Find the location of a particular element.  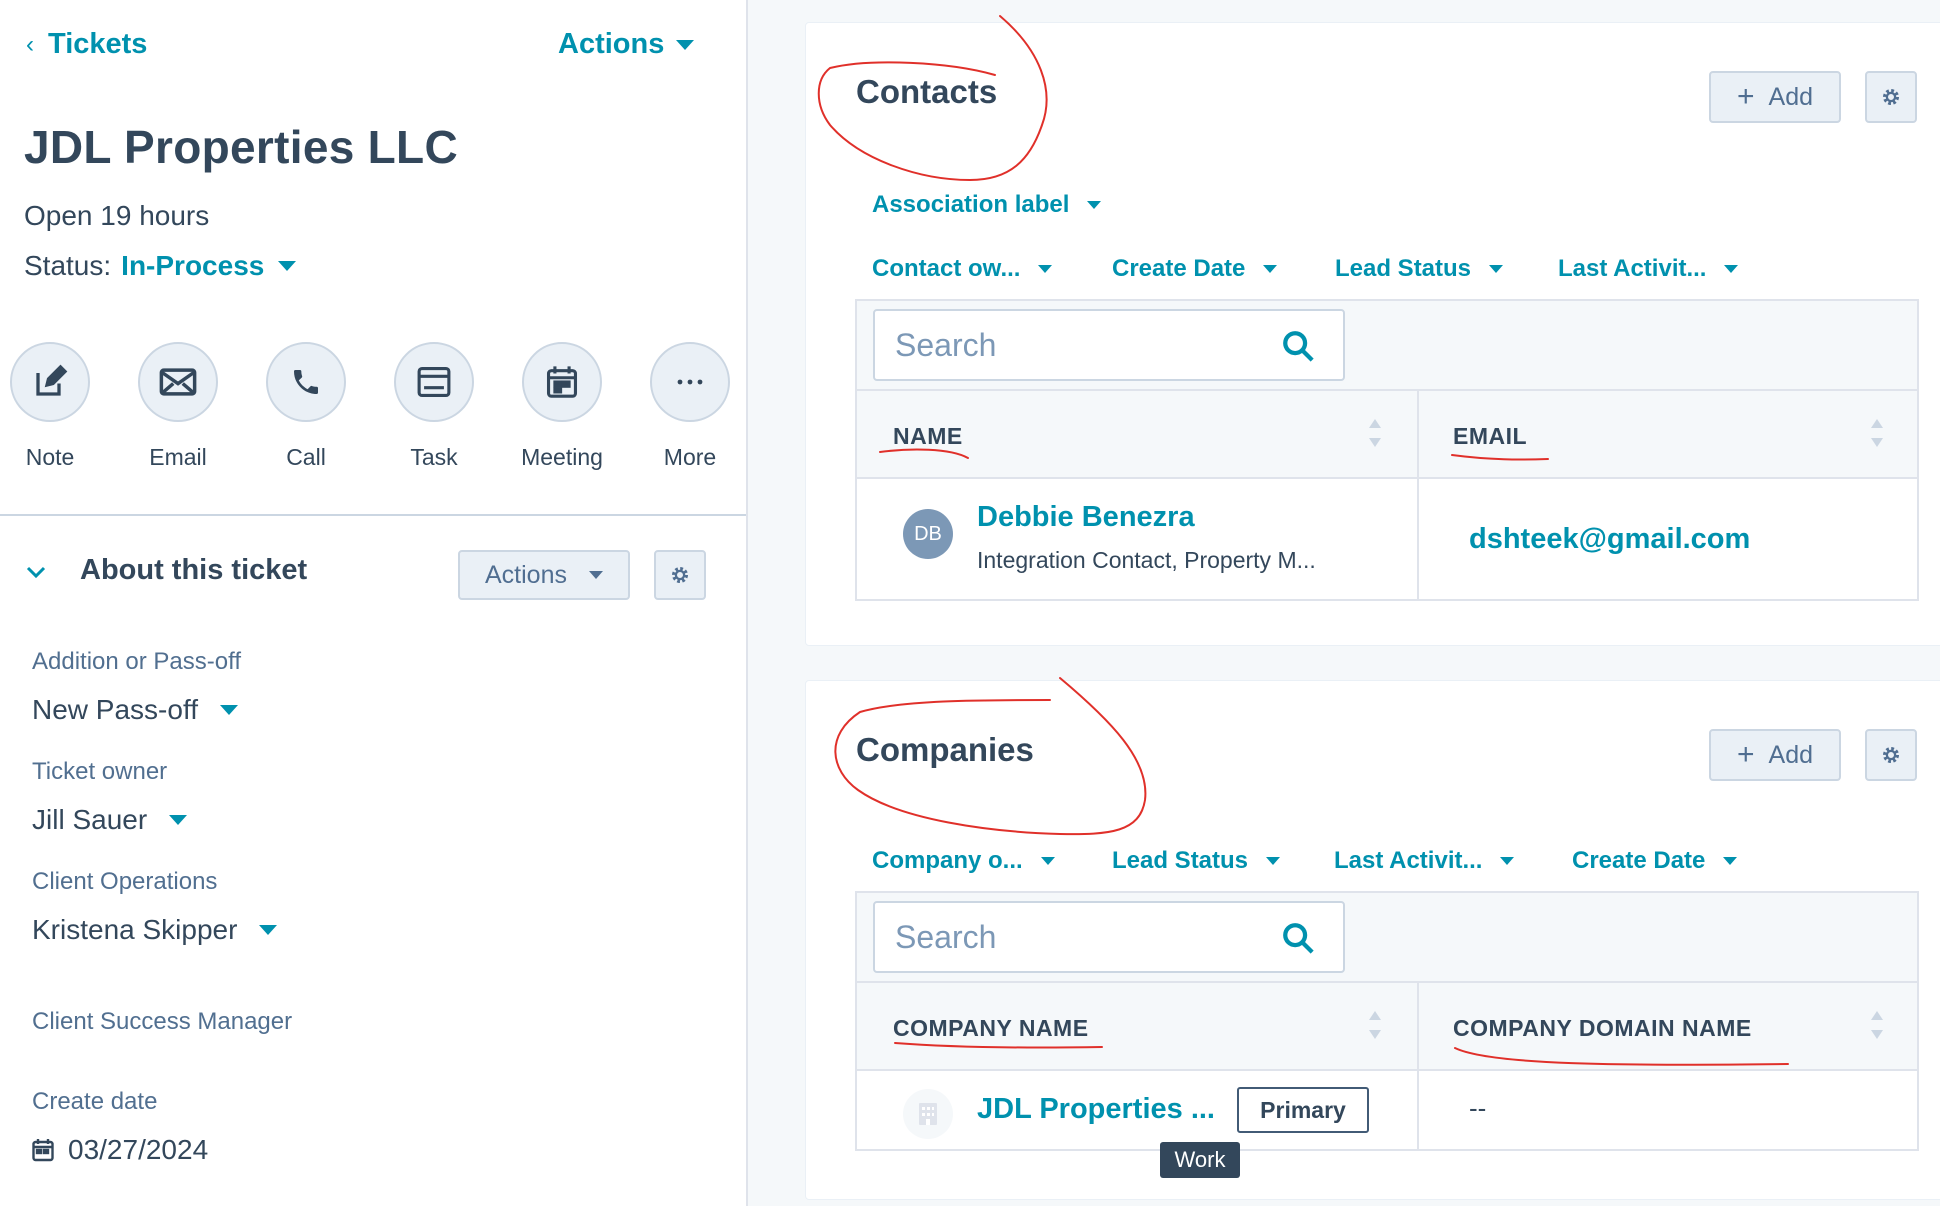

create-date-field: 03/27/2024 is located at coordinates (120, 1150).